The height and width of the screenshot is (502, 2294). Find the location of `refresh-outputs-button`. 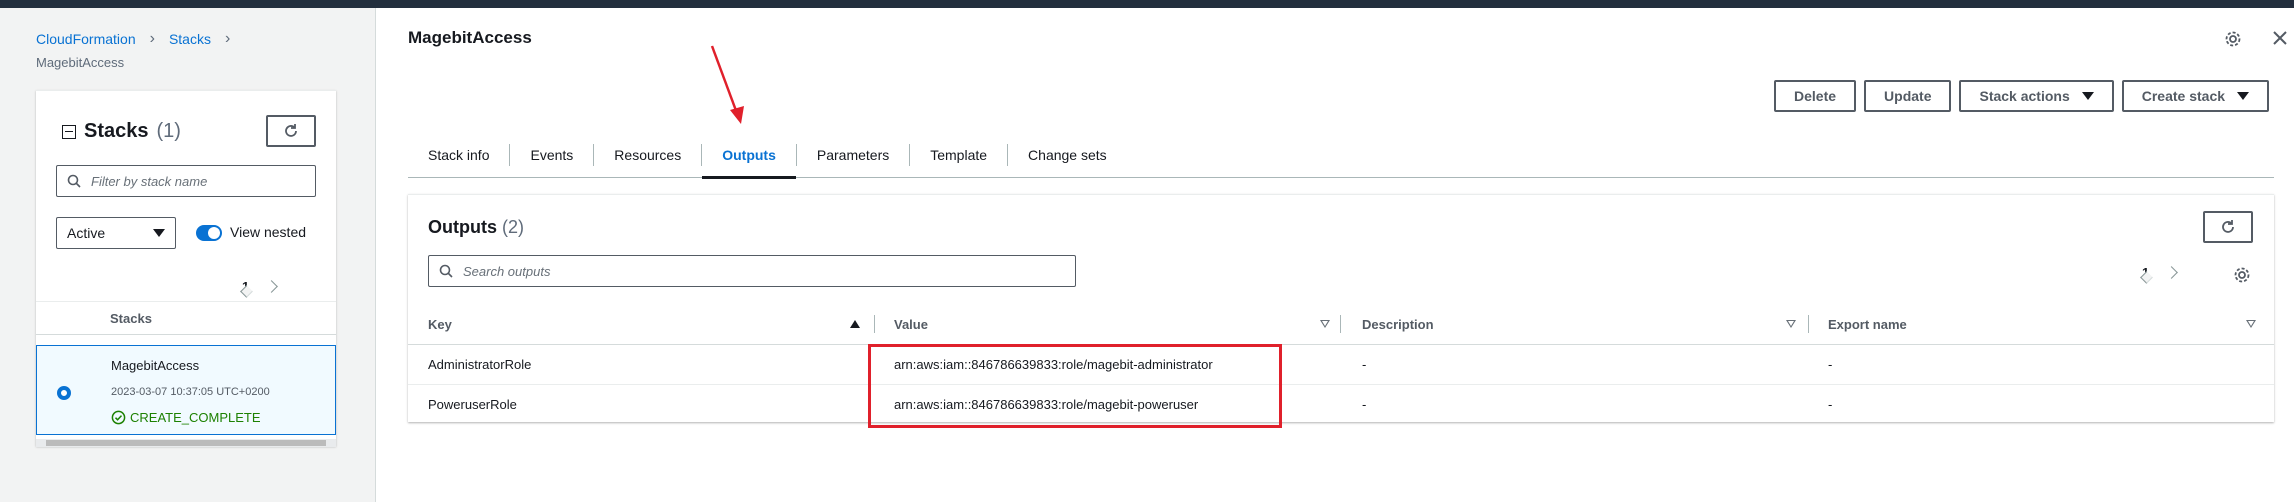

refresh-outputs-button is located at coordinates (2228, 227).